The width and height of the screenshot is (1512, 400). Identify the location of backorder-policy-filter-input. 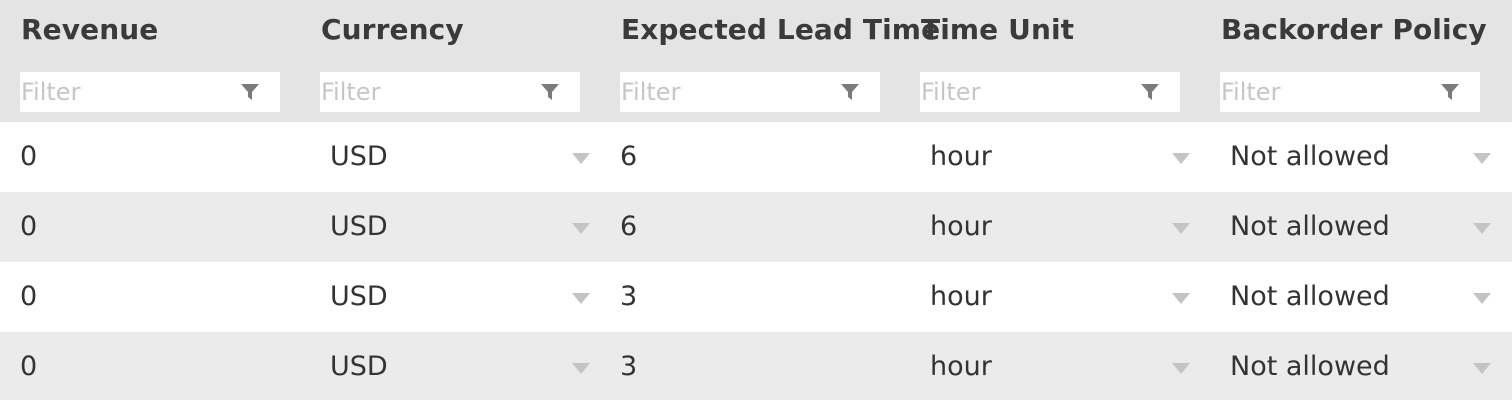
(1330, 92).